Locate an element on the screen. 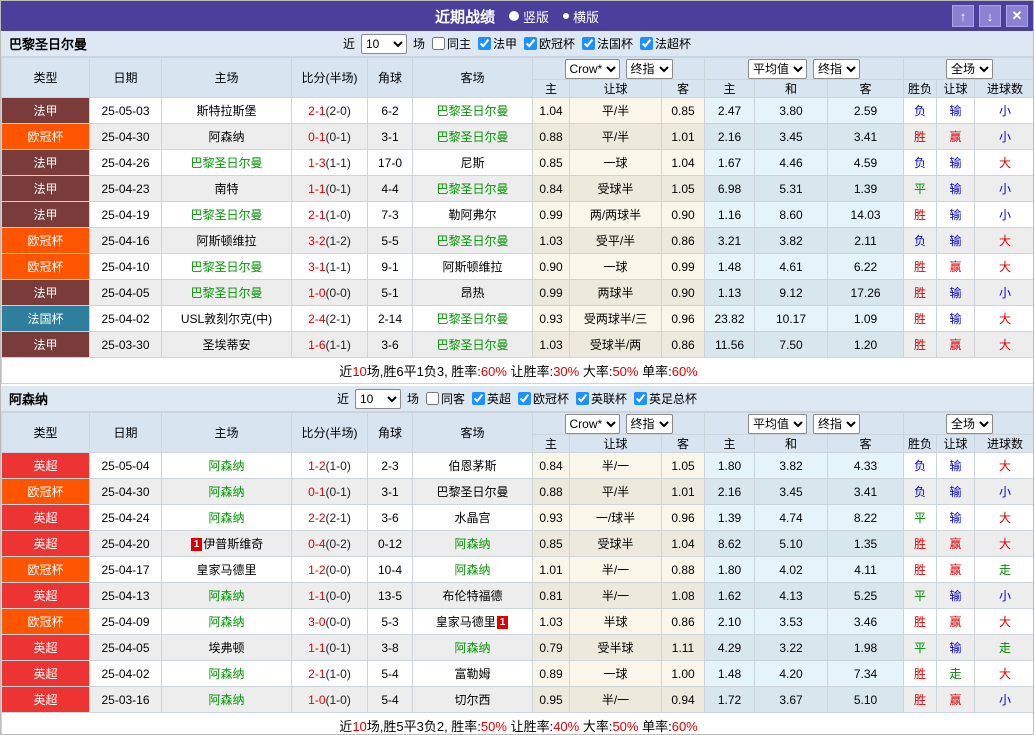 The height and width of the screenshot is (735, 1034). league-checkbox-coupe is located at coordinates (589, 43).